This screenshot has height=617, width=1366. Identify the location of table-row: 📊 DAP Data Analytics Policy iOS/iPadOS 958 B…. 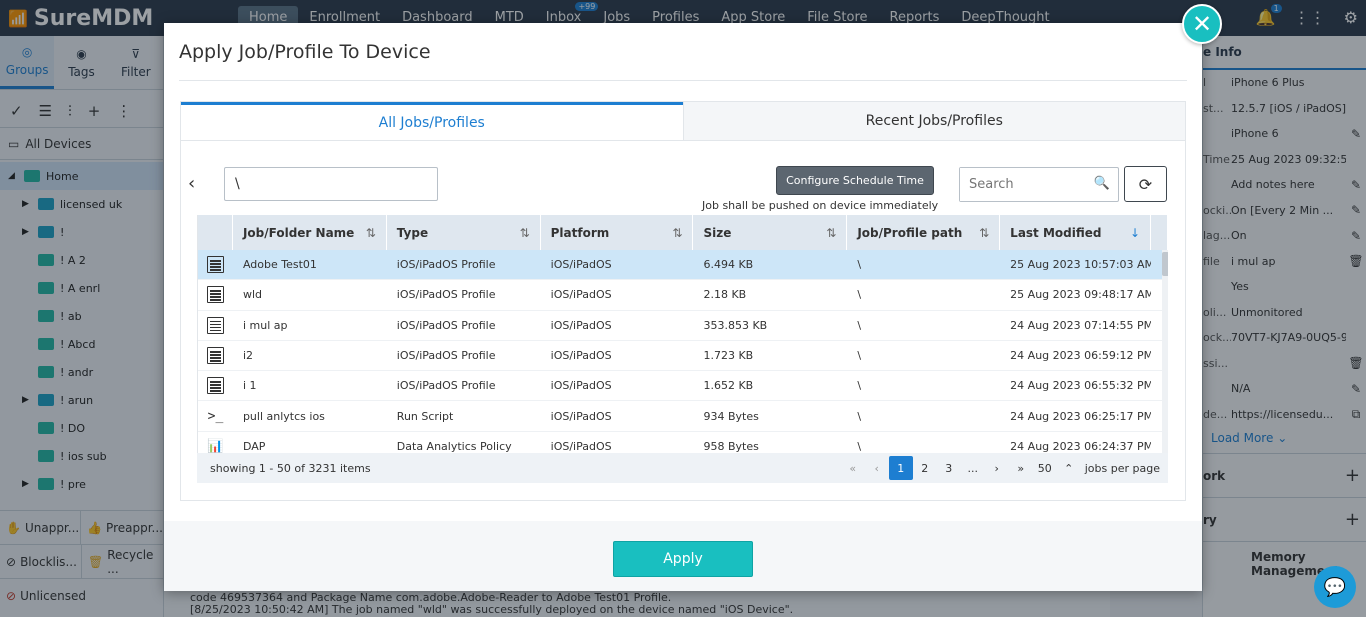
(683, 442).